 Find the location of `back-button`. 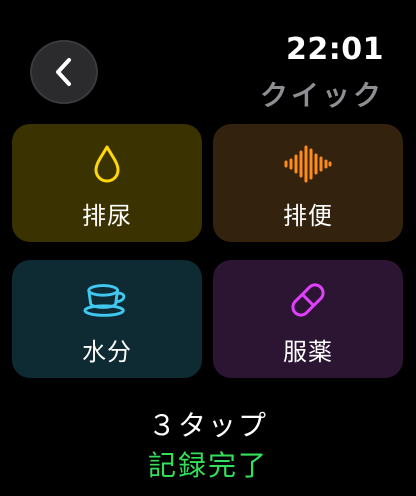

back-button is located at coordinates (64, 72).